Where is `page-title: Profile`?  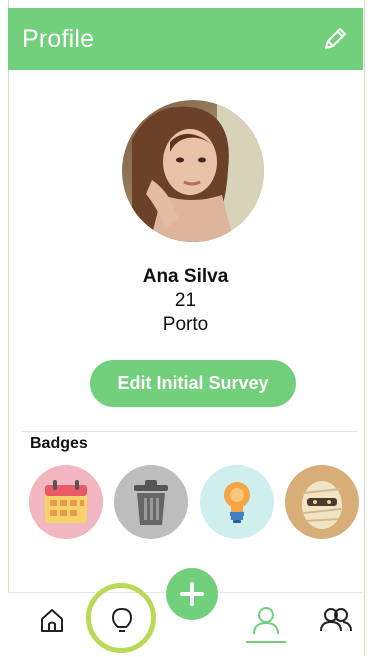
page-title: Profile is located at coordinates (58, 38).